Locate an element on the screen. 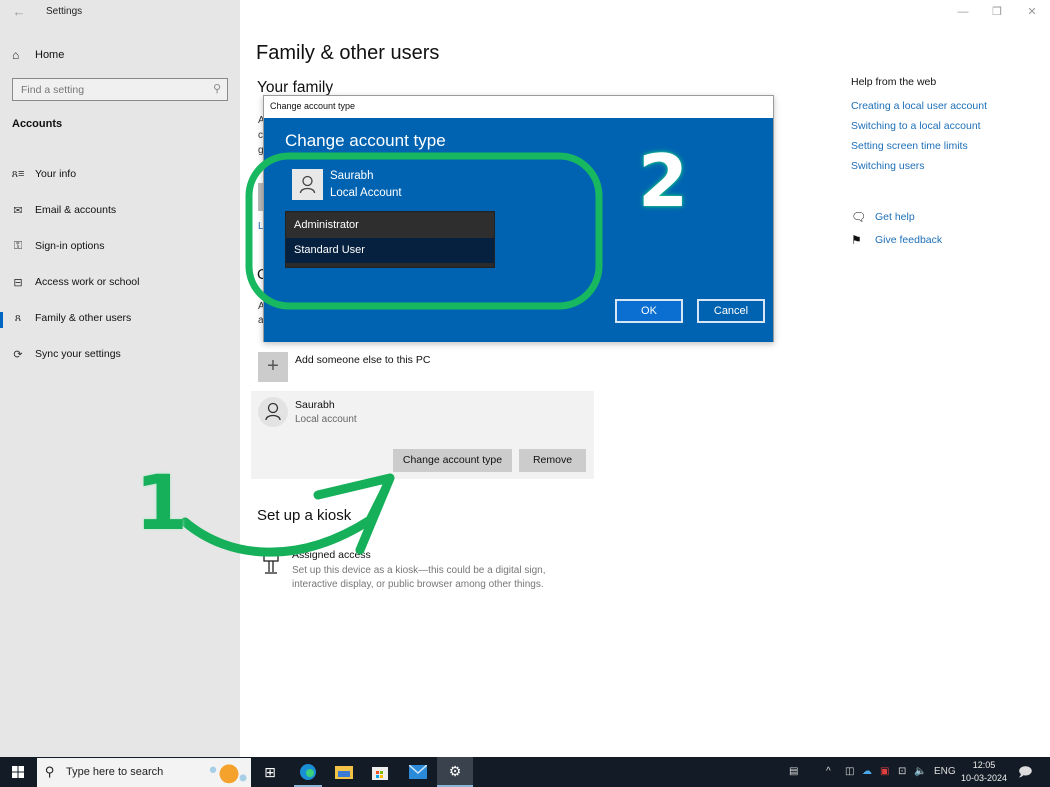 The width and height of the screenshot is (1050, 787). onedrive-icon: ☁ is located at coordinates (867, 772).